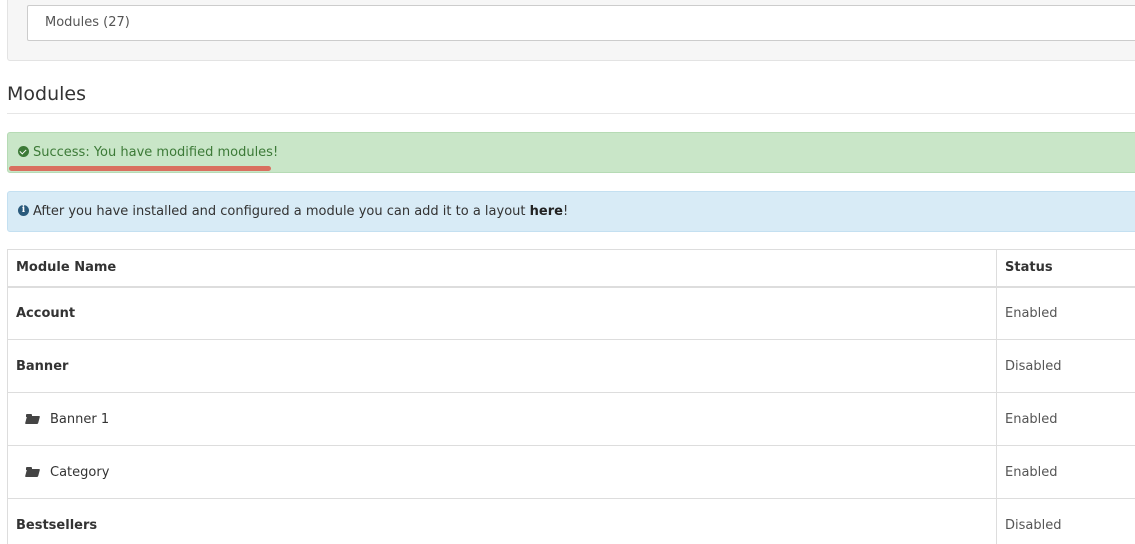 This screenshot has width=1135, height=544. What do you see at coordinates (23, 210) in the screenshot?
I see `info-circle-icon` at bounding box center [23, 210].